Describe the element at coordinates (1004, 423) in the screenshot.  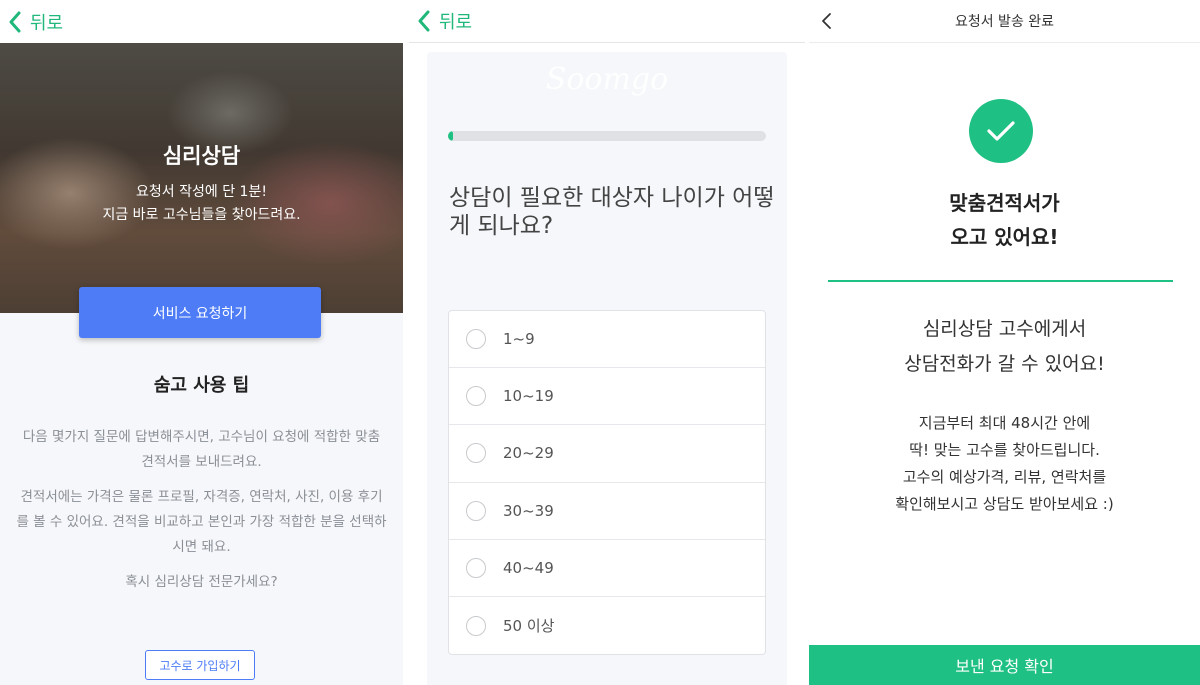
I see `description-line-1: 지금부터 최대 48시간 안에` at that location.